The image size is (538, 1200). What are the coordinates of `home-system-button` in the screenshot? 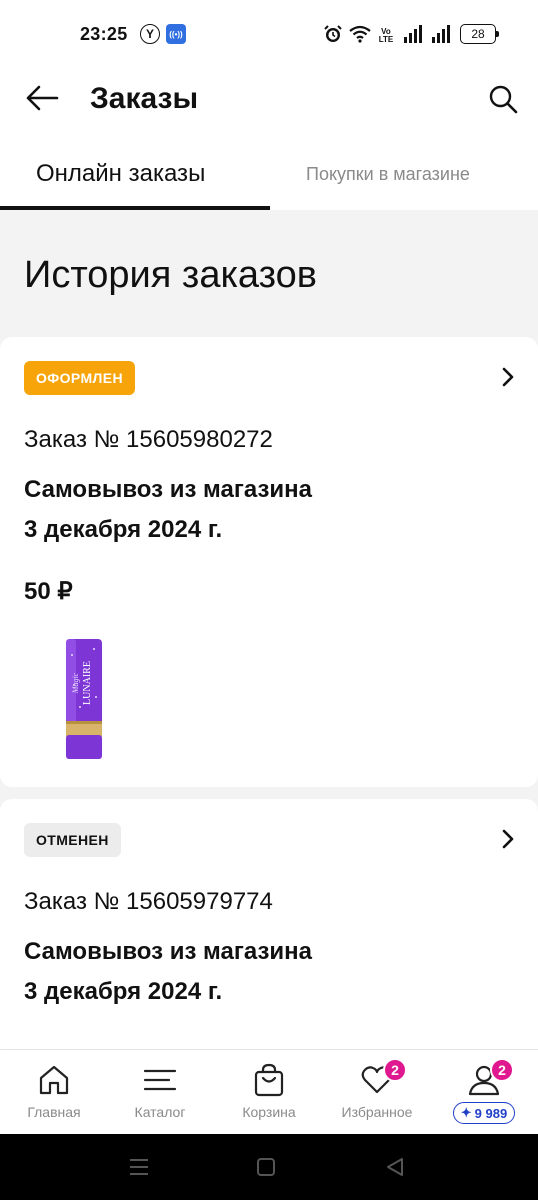 It's located at (266, 1167).